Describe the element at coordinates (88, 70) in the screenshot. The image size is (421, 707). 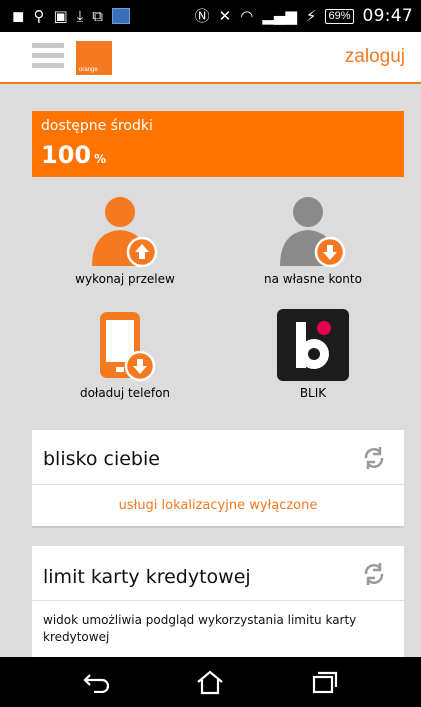
I see `logo-text: orange` at that location.